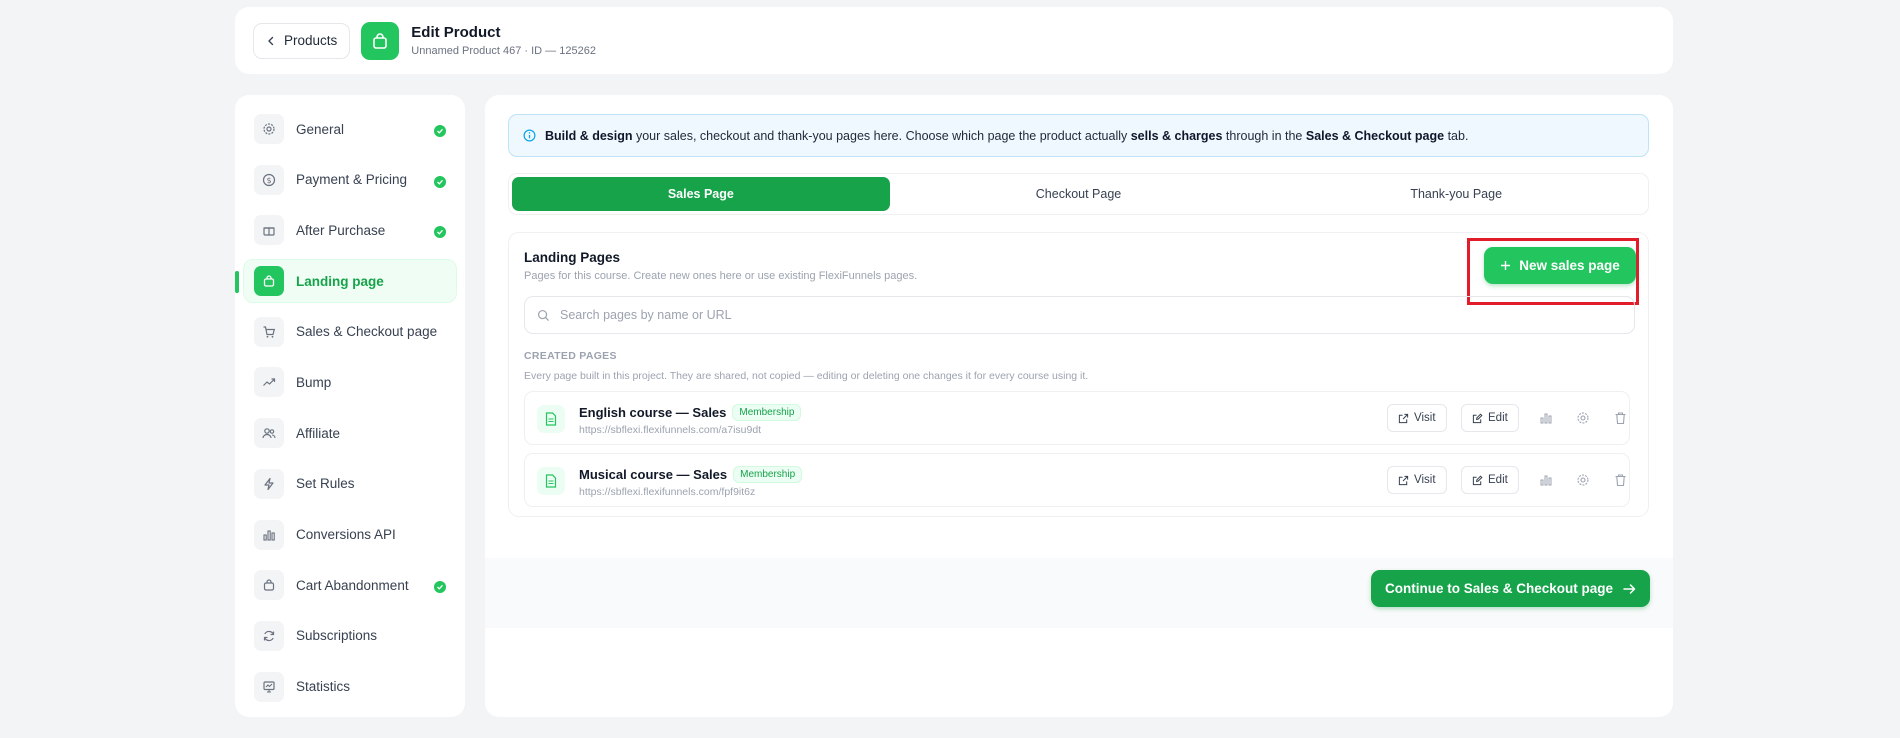 The image size is (1900, 738). Describe the element at coordinates (325, 484) in the screenshot. I see `sidebar-item-label: Set Rules` at that location.